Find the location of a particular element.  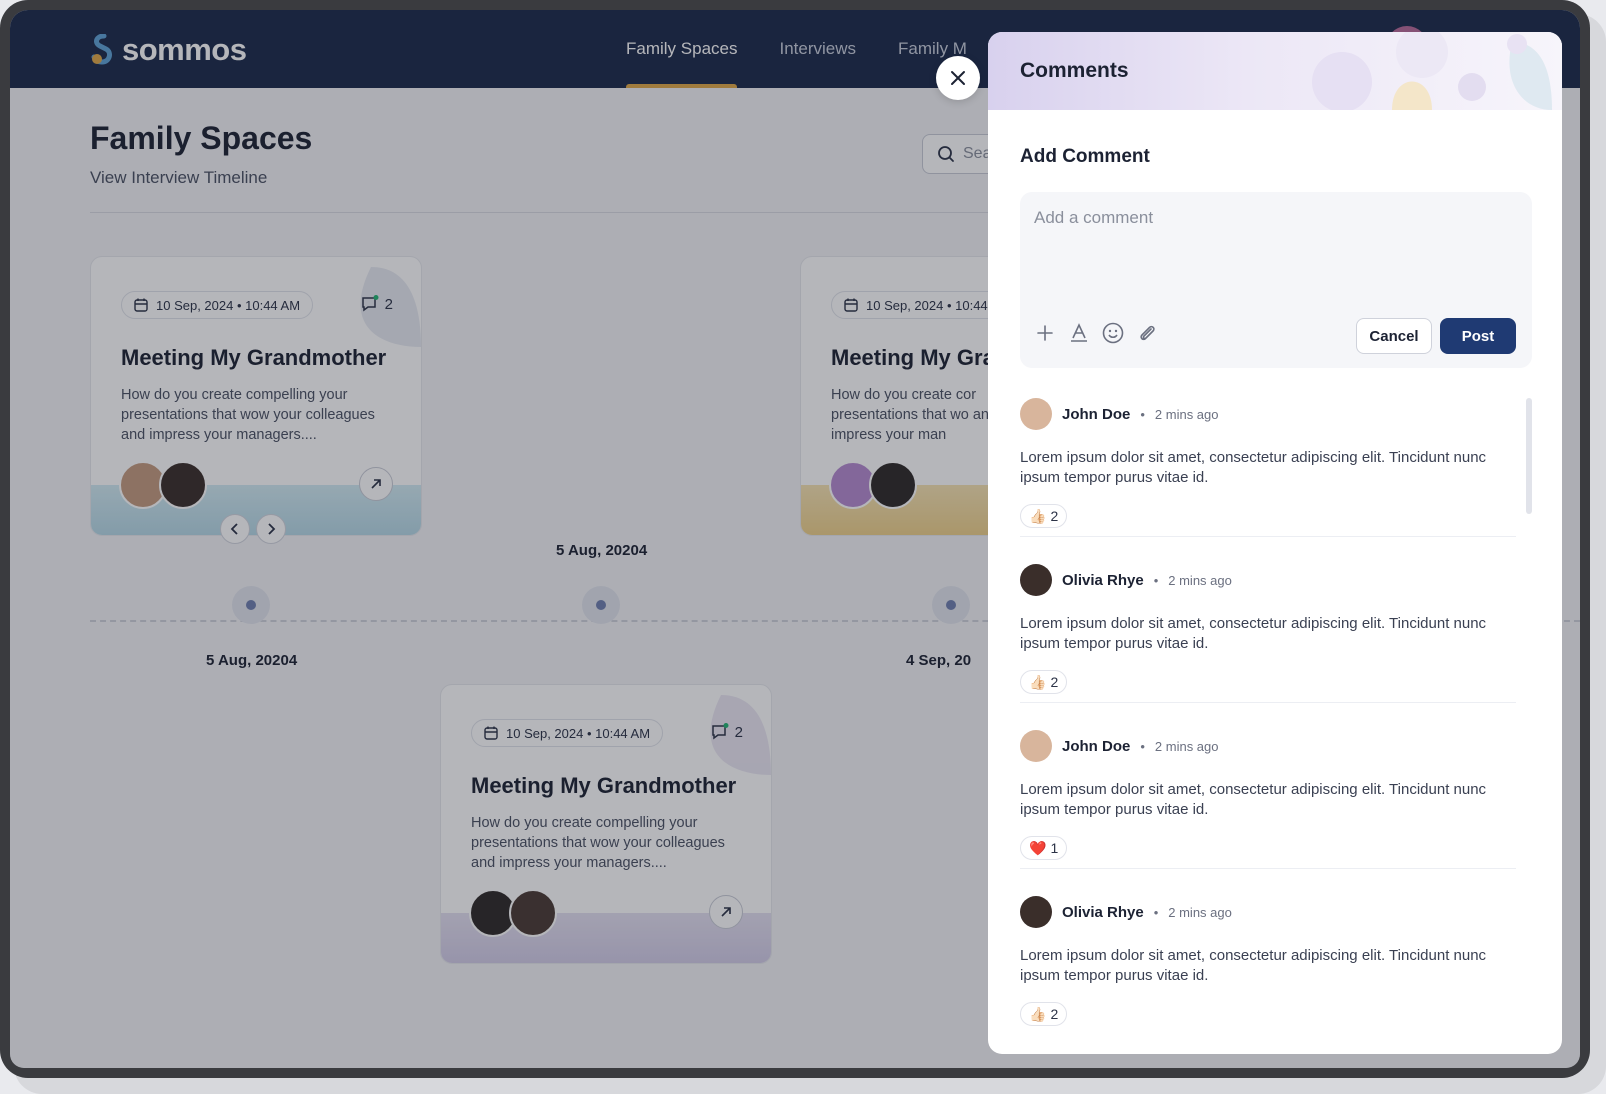

composer-toolbar is located at coordinates (1096, 333).